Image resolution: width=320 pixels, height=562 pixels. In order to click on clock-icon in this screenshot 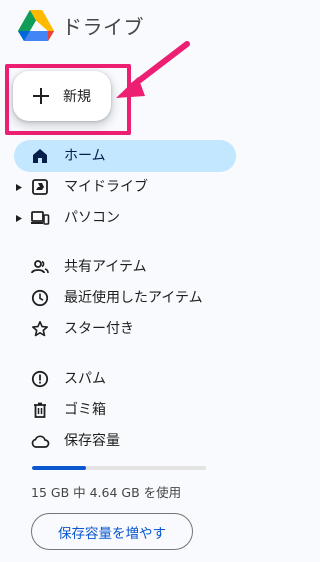, I will do `click(40, 298)`.